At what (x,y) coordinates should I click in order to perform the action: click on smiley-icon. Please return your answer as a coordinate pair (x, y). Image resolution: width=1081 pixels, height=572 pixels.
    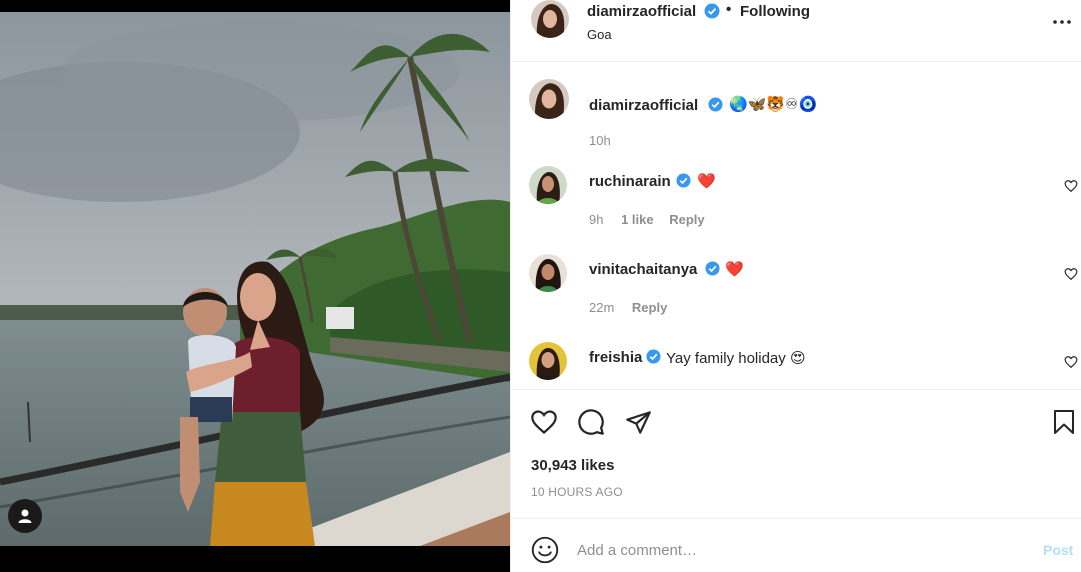
    Looking at the image, I should click on (545, 550).